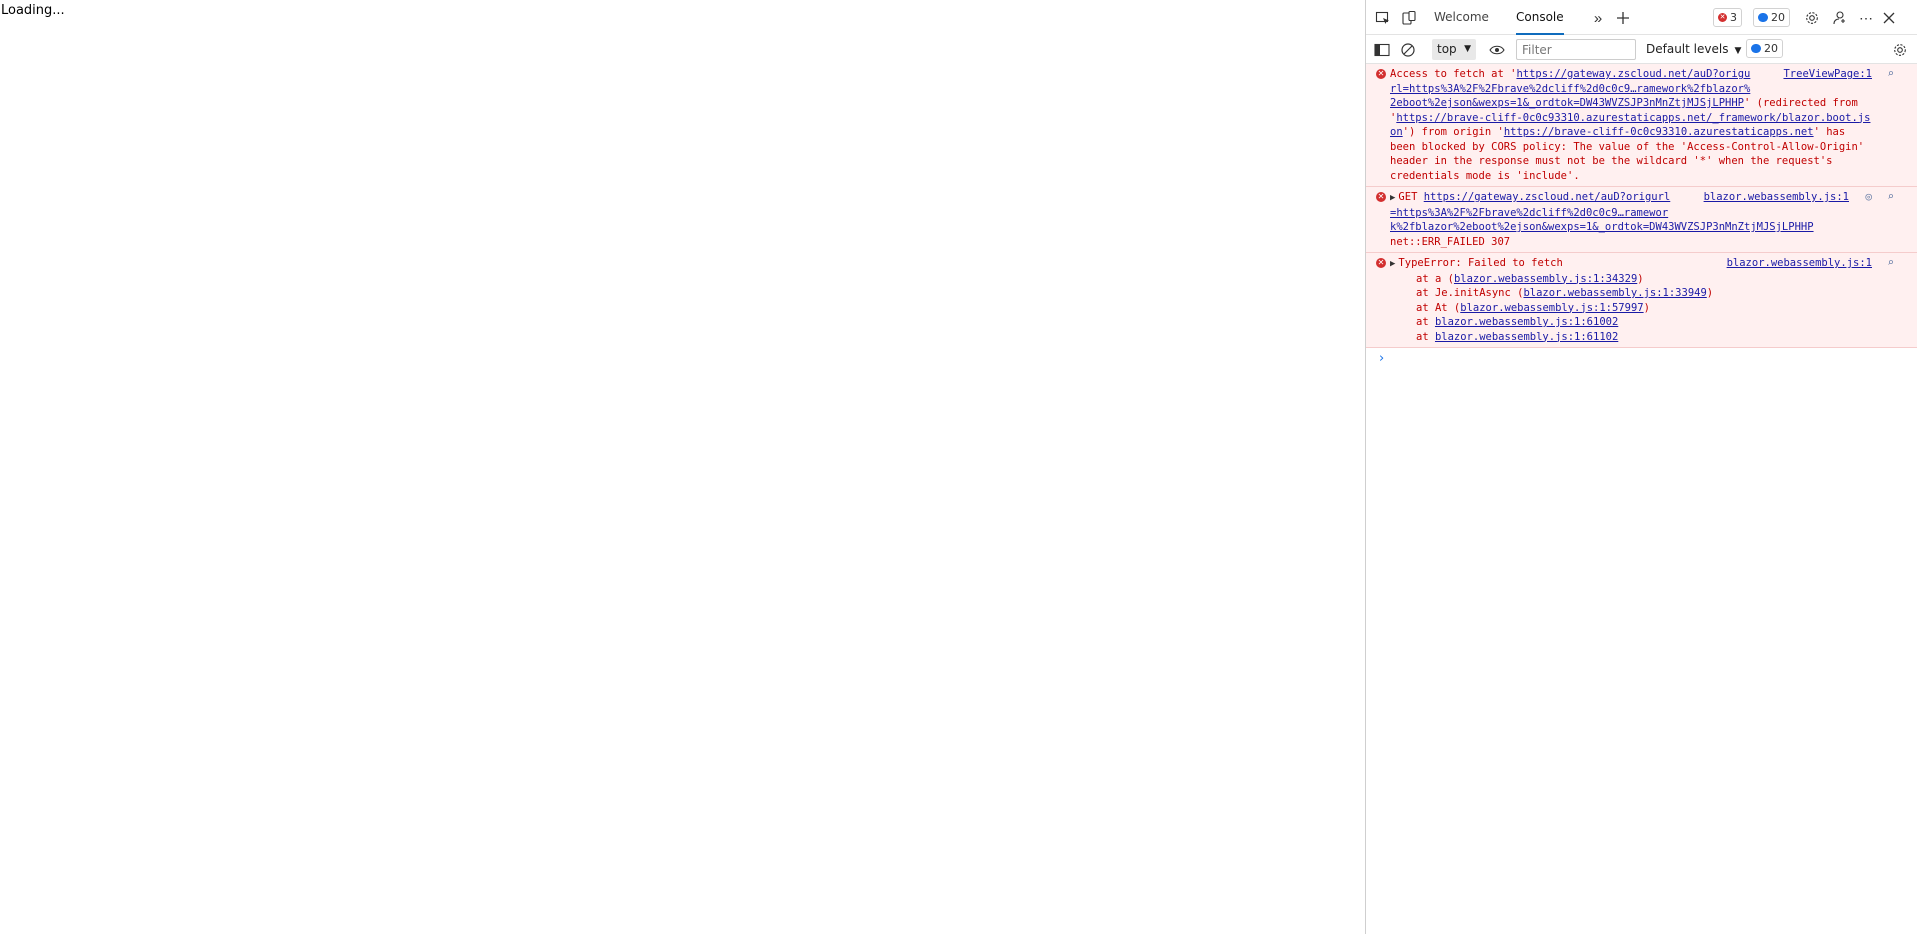  Describe the element at coordinates (1540, 17) in the screenshot. I see `tab-console: Console` at that location.